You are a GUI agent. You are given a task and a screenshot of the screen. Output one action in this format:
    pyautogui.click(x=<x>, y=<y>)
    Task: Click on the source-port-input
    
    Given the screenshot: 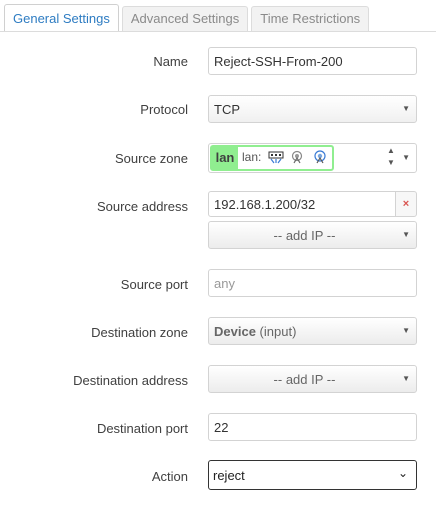 What is the action you would take?
    pyautogui.click(x=312, y=283)
    